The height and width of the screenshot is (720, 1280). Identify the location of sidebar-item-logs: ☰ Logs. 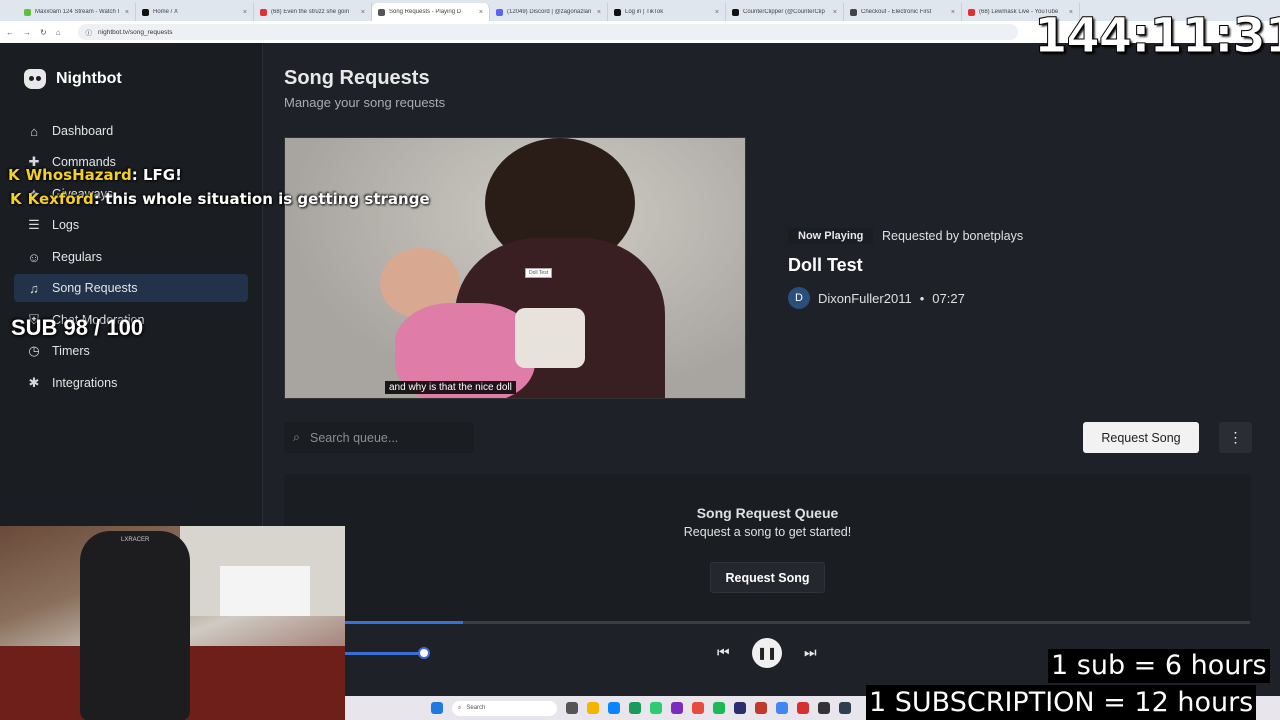
(131, 225).